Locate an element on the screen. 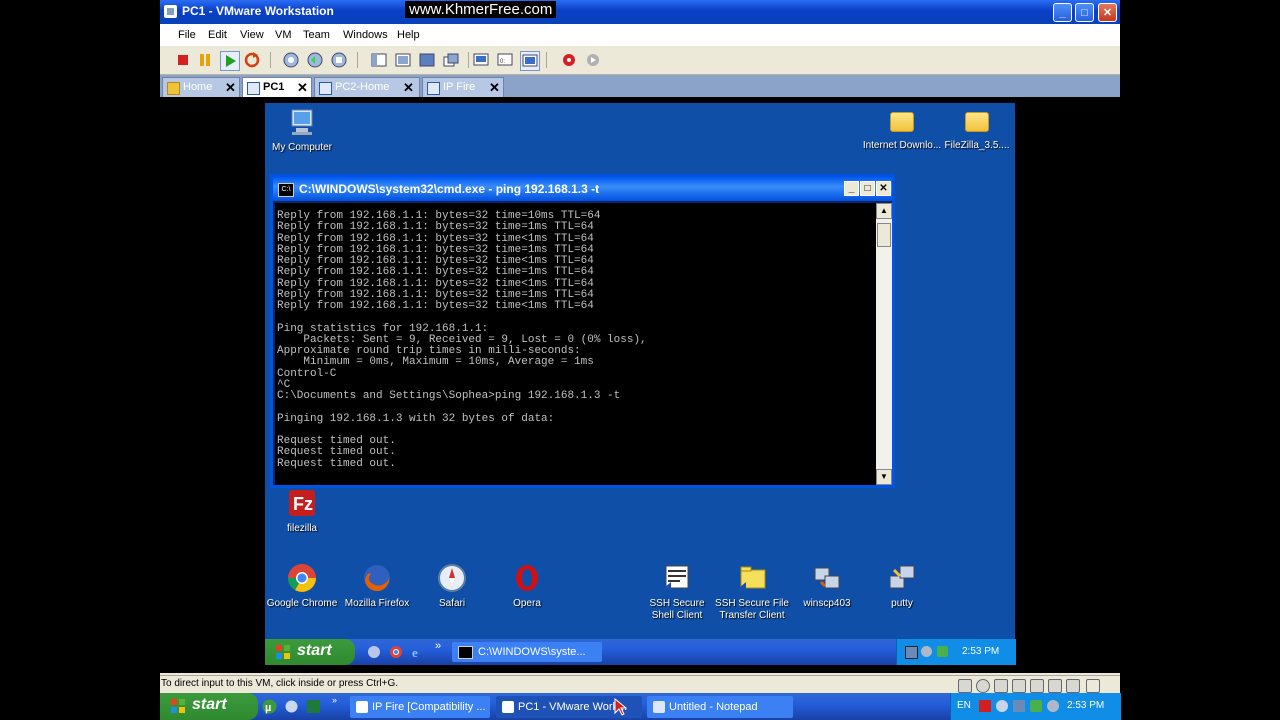 This screenshot has height=720, width=1280. tab-ip-fire: IP Fire ✕ is located at coordinates (463, 87).